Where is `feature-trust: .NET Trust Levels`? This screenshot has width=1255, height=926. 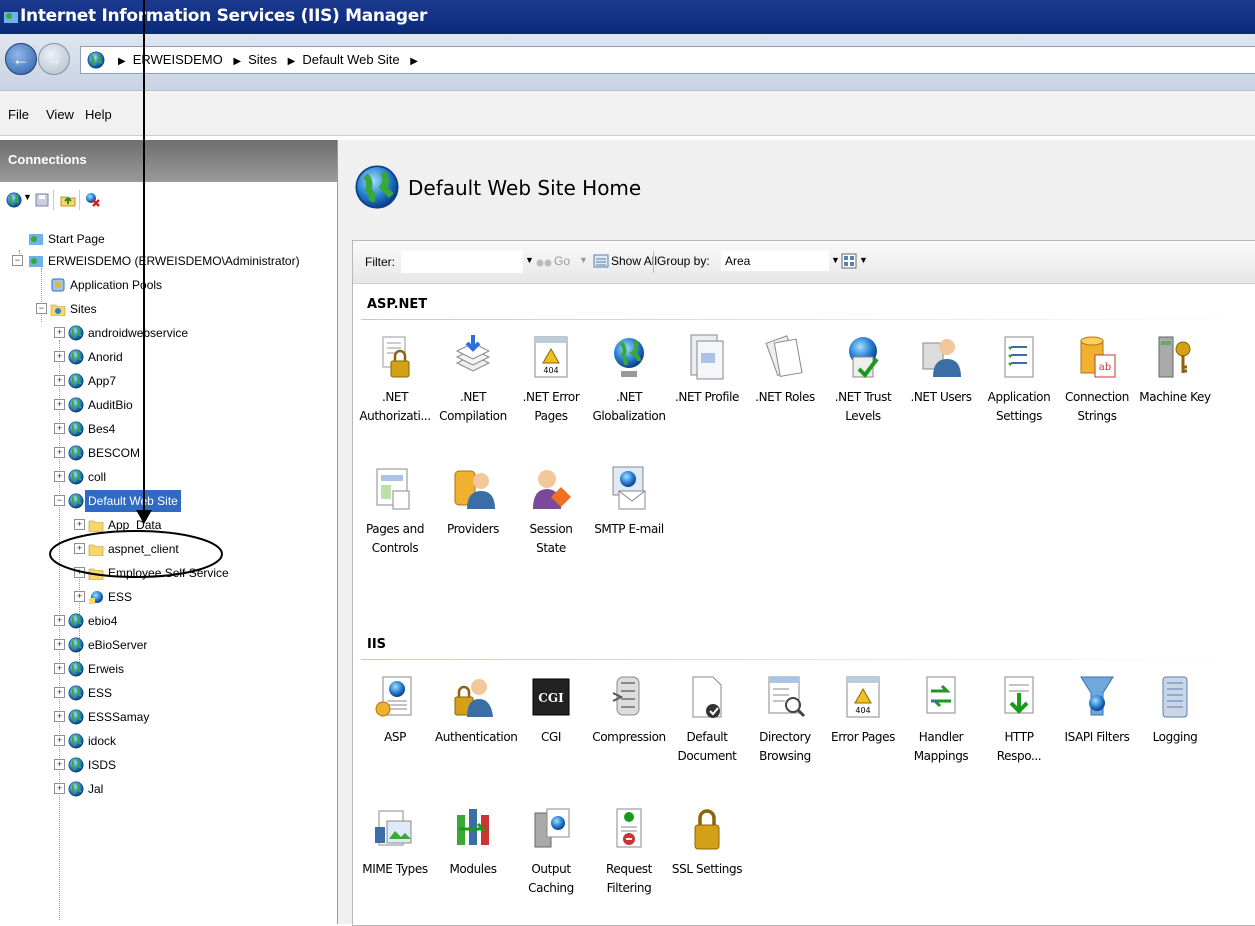 feature-trust: .NET Trust Levels is located at coordinates (863, 379).